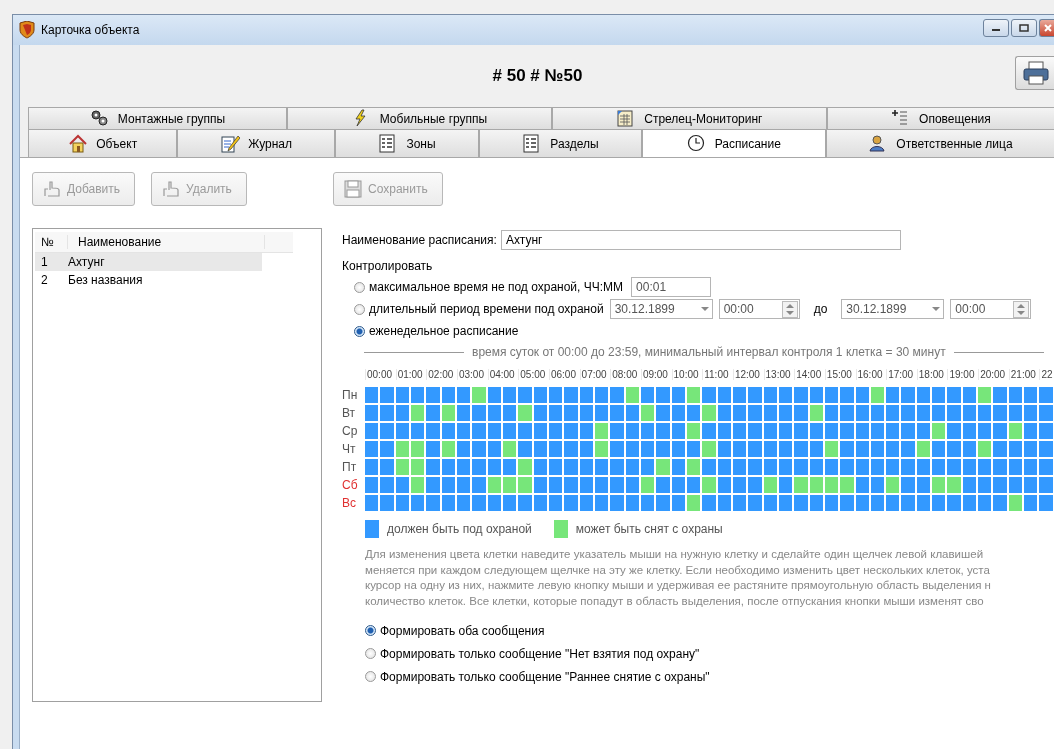  Describe the element at coordinates (545, 676) in the screenshot. I see `radio-label: Формировать только сообщение "Раннее снятие с охраны"` at that location.